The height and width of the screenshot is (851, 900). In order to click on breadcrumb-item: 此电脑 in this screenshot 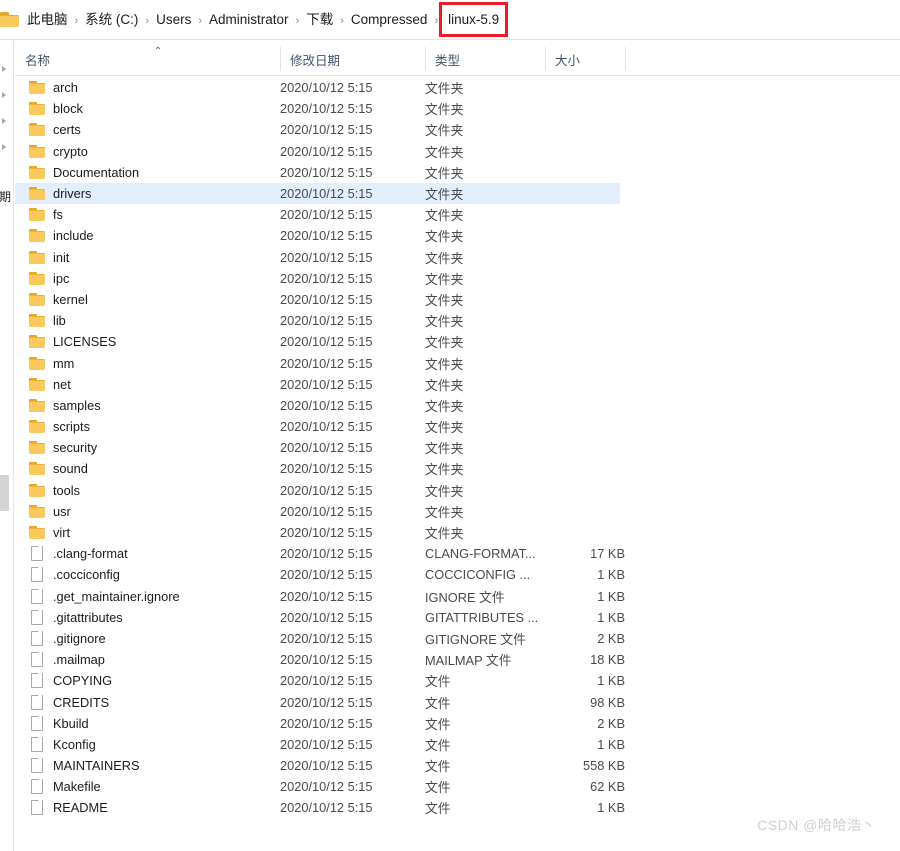, I will do `click(47, 19)`.